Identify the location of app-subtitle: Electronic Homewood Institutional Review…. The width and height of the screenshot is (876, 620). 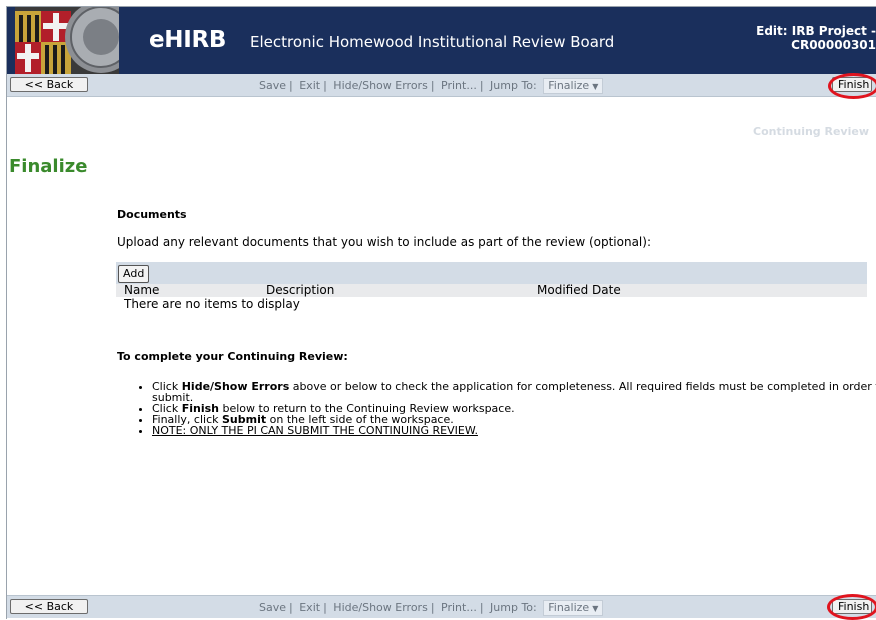
(432, 42).